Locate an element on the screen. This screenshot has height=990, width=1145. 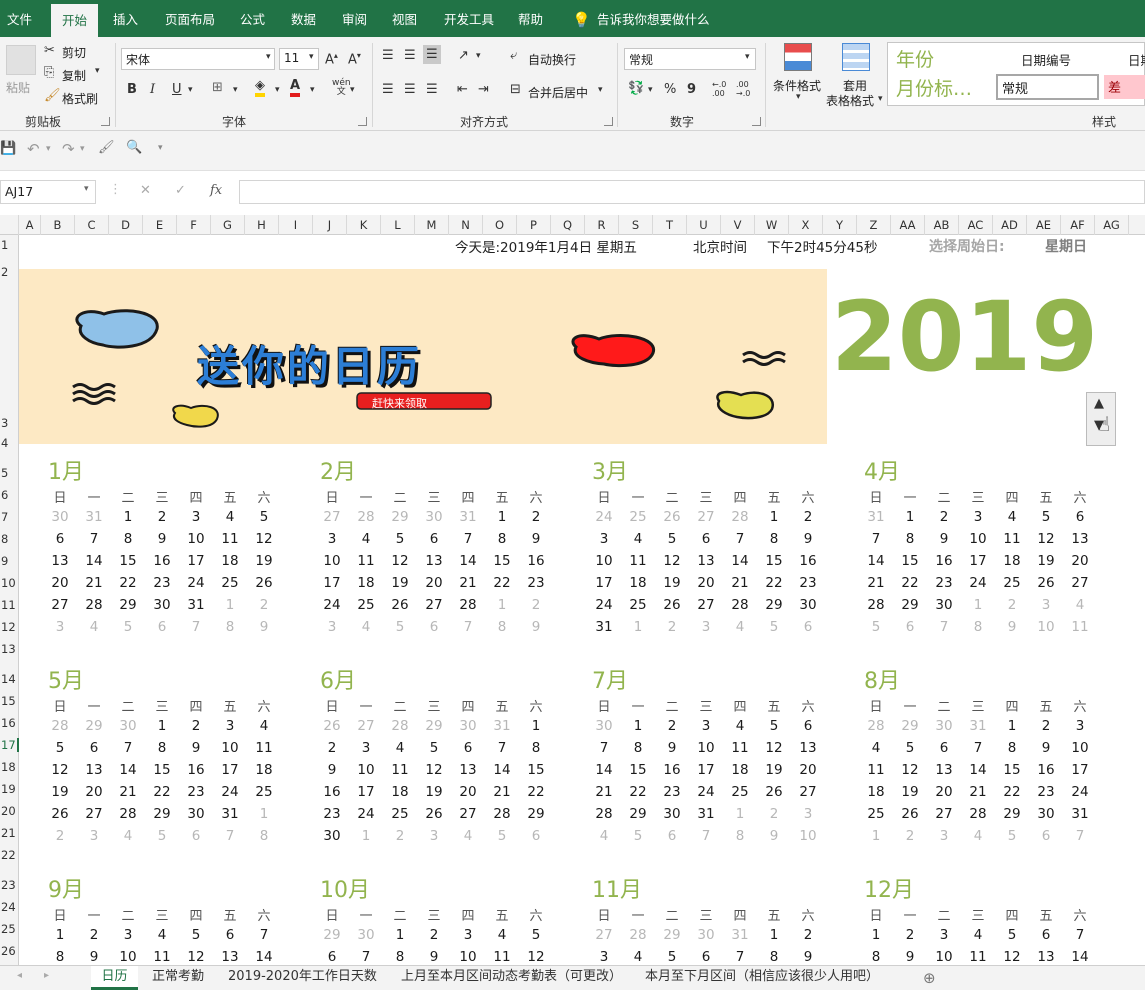
calendar-day: 10 is located at coordinates (1046, 627).